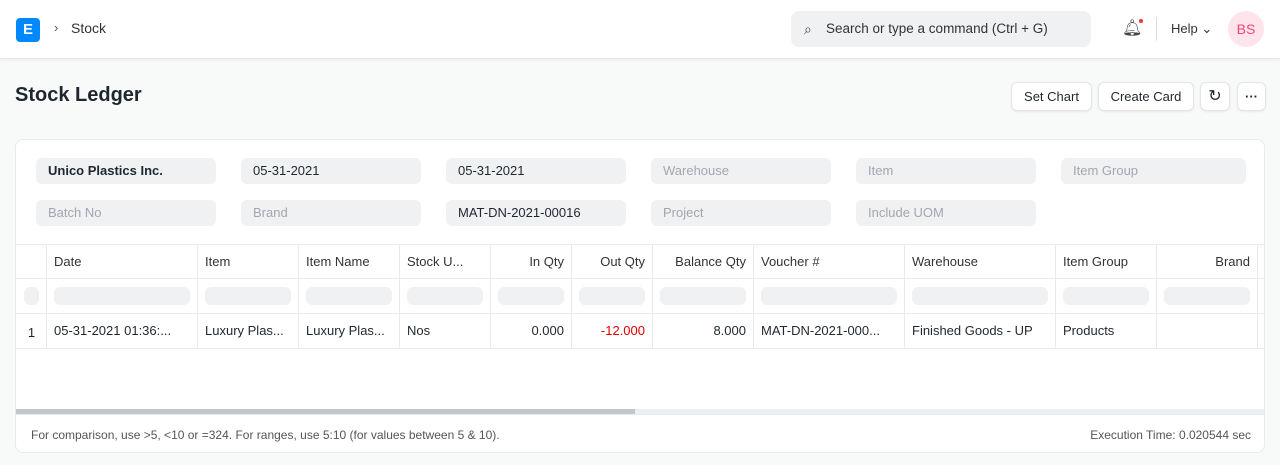 This screenshot has width=1280, height=465. What do you see at coordinates (1207, 28) in the screenshot?
I see `chevron-down-icon: ⌄` at bounding box center [1207, 28].